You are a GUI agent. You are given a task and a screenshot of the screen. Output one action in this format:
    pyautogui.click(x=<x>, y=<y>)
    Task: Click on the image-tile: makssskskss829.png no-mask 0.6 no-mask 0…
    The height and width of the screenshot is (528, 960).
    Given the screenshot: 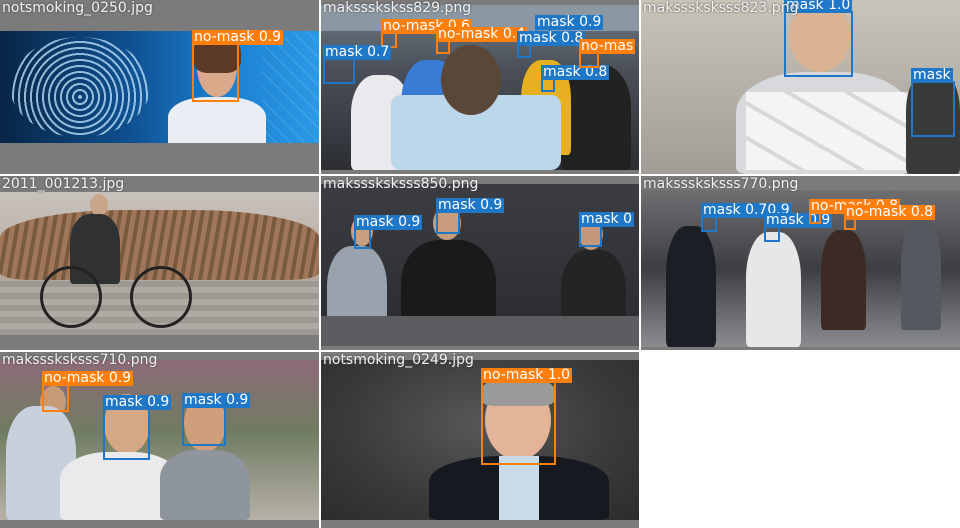 What is the action you would take?
    pyautogui.click(x=480, y=87)
    